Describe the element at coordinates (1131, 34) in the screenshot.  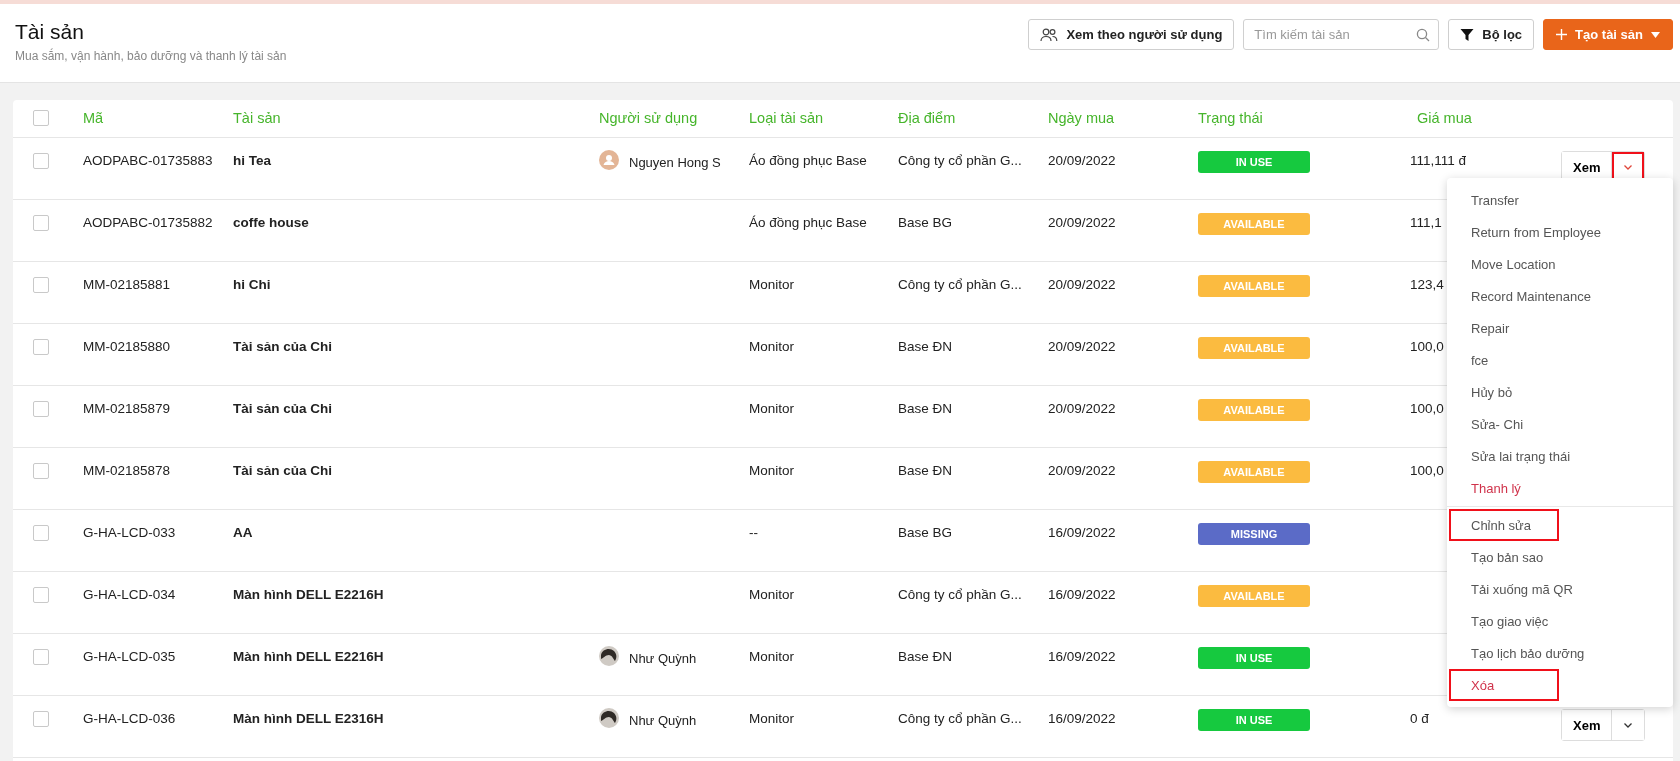
I see `view-by-user-button: Xem theo người sử dụng` at that location.